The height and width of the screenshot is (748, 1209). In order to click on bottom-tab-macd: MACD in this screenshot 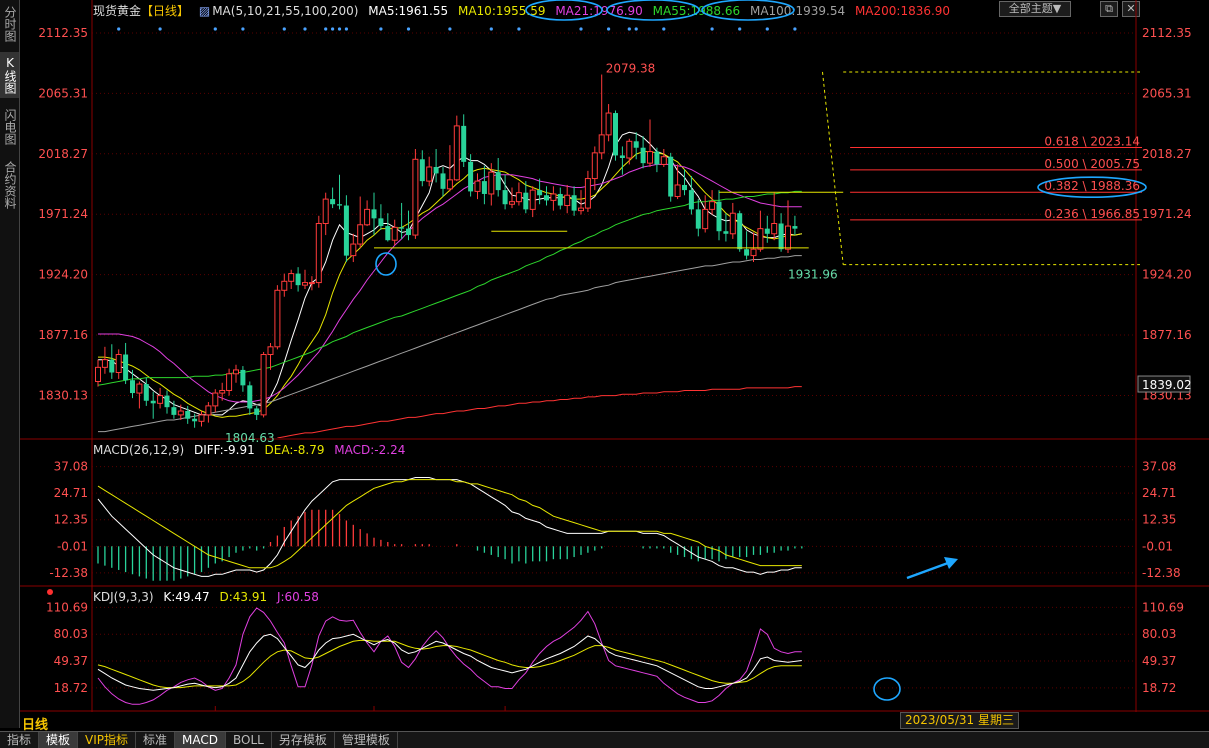, I will do `click(201, 740)`.